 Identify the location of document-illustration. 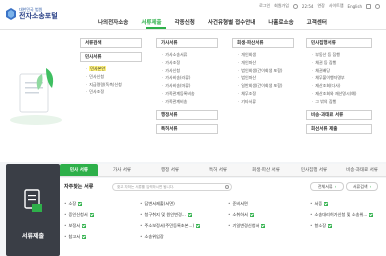
(36, 96).